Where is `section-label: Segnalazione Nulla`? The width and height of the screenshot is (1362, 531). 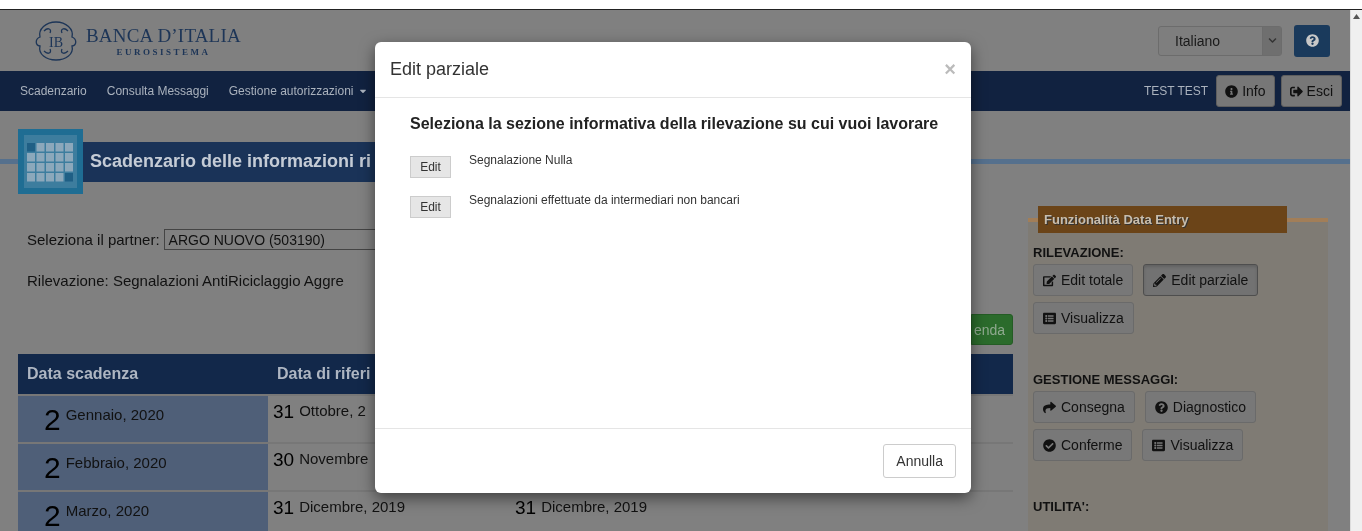
section-label: Segnalazione Nulla is located at coordinates (521, 160).